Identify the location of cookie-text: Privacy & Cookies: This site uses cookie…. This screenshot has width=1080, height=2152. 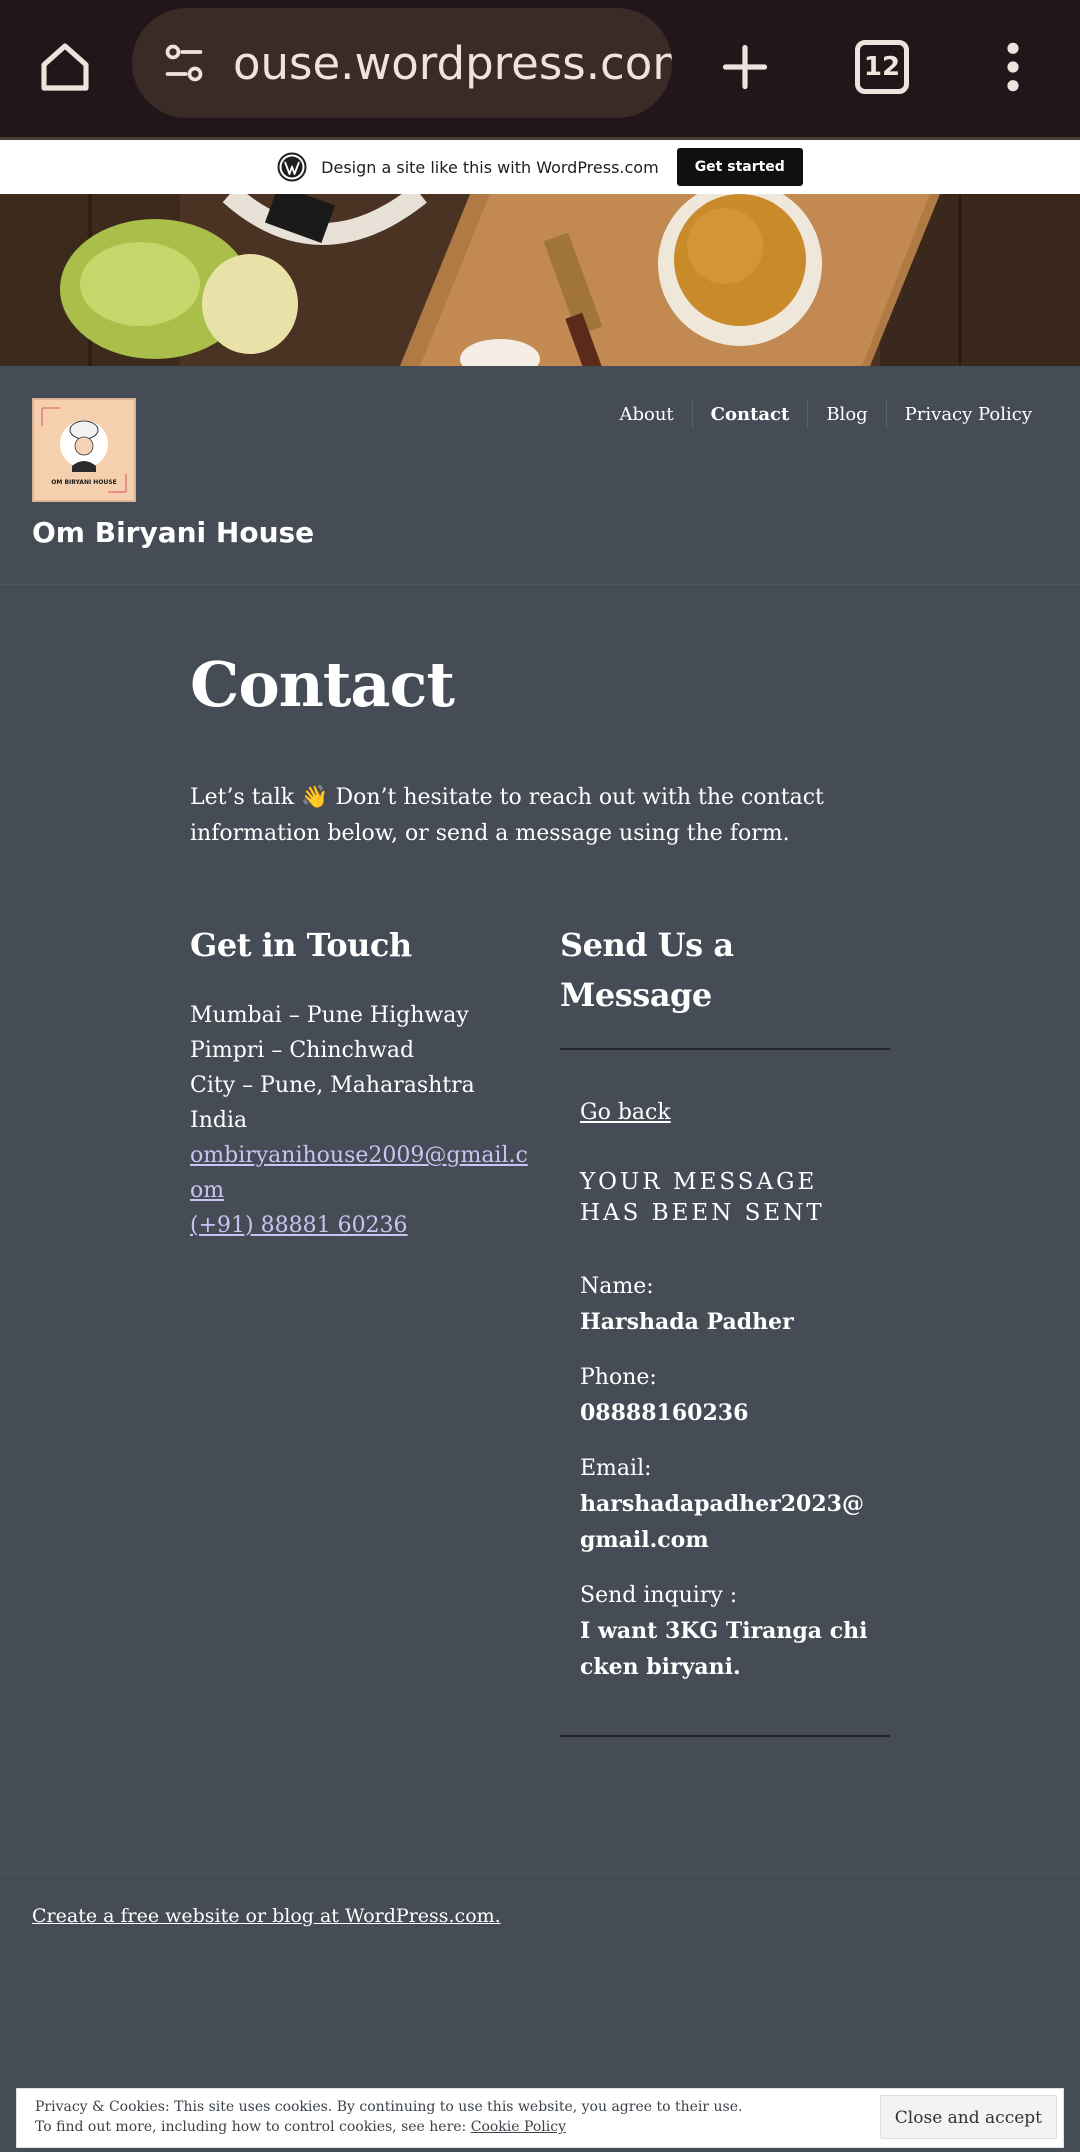
(455, 2117).